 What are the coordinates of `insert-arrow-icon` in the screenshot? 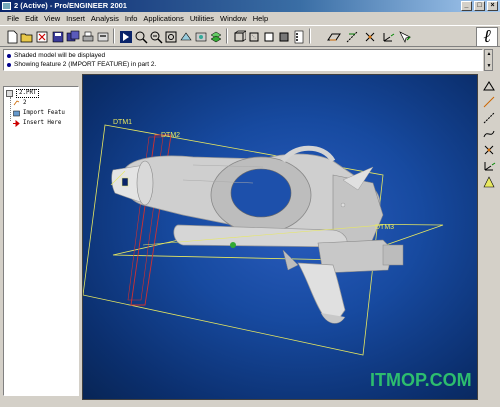 It's located at (16, 123).